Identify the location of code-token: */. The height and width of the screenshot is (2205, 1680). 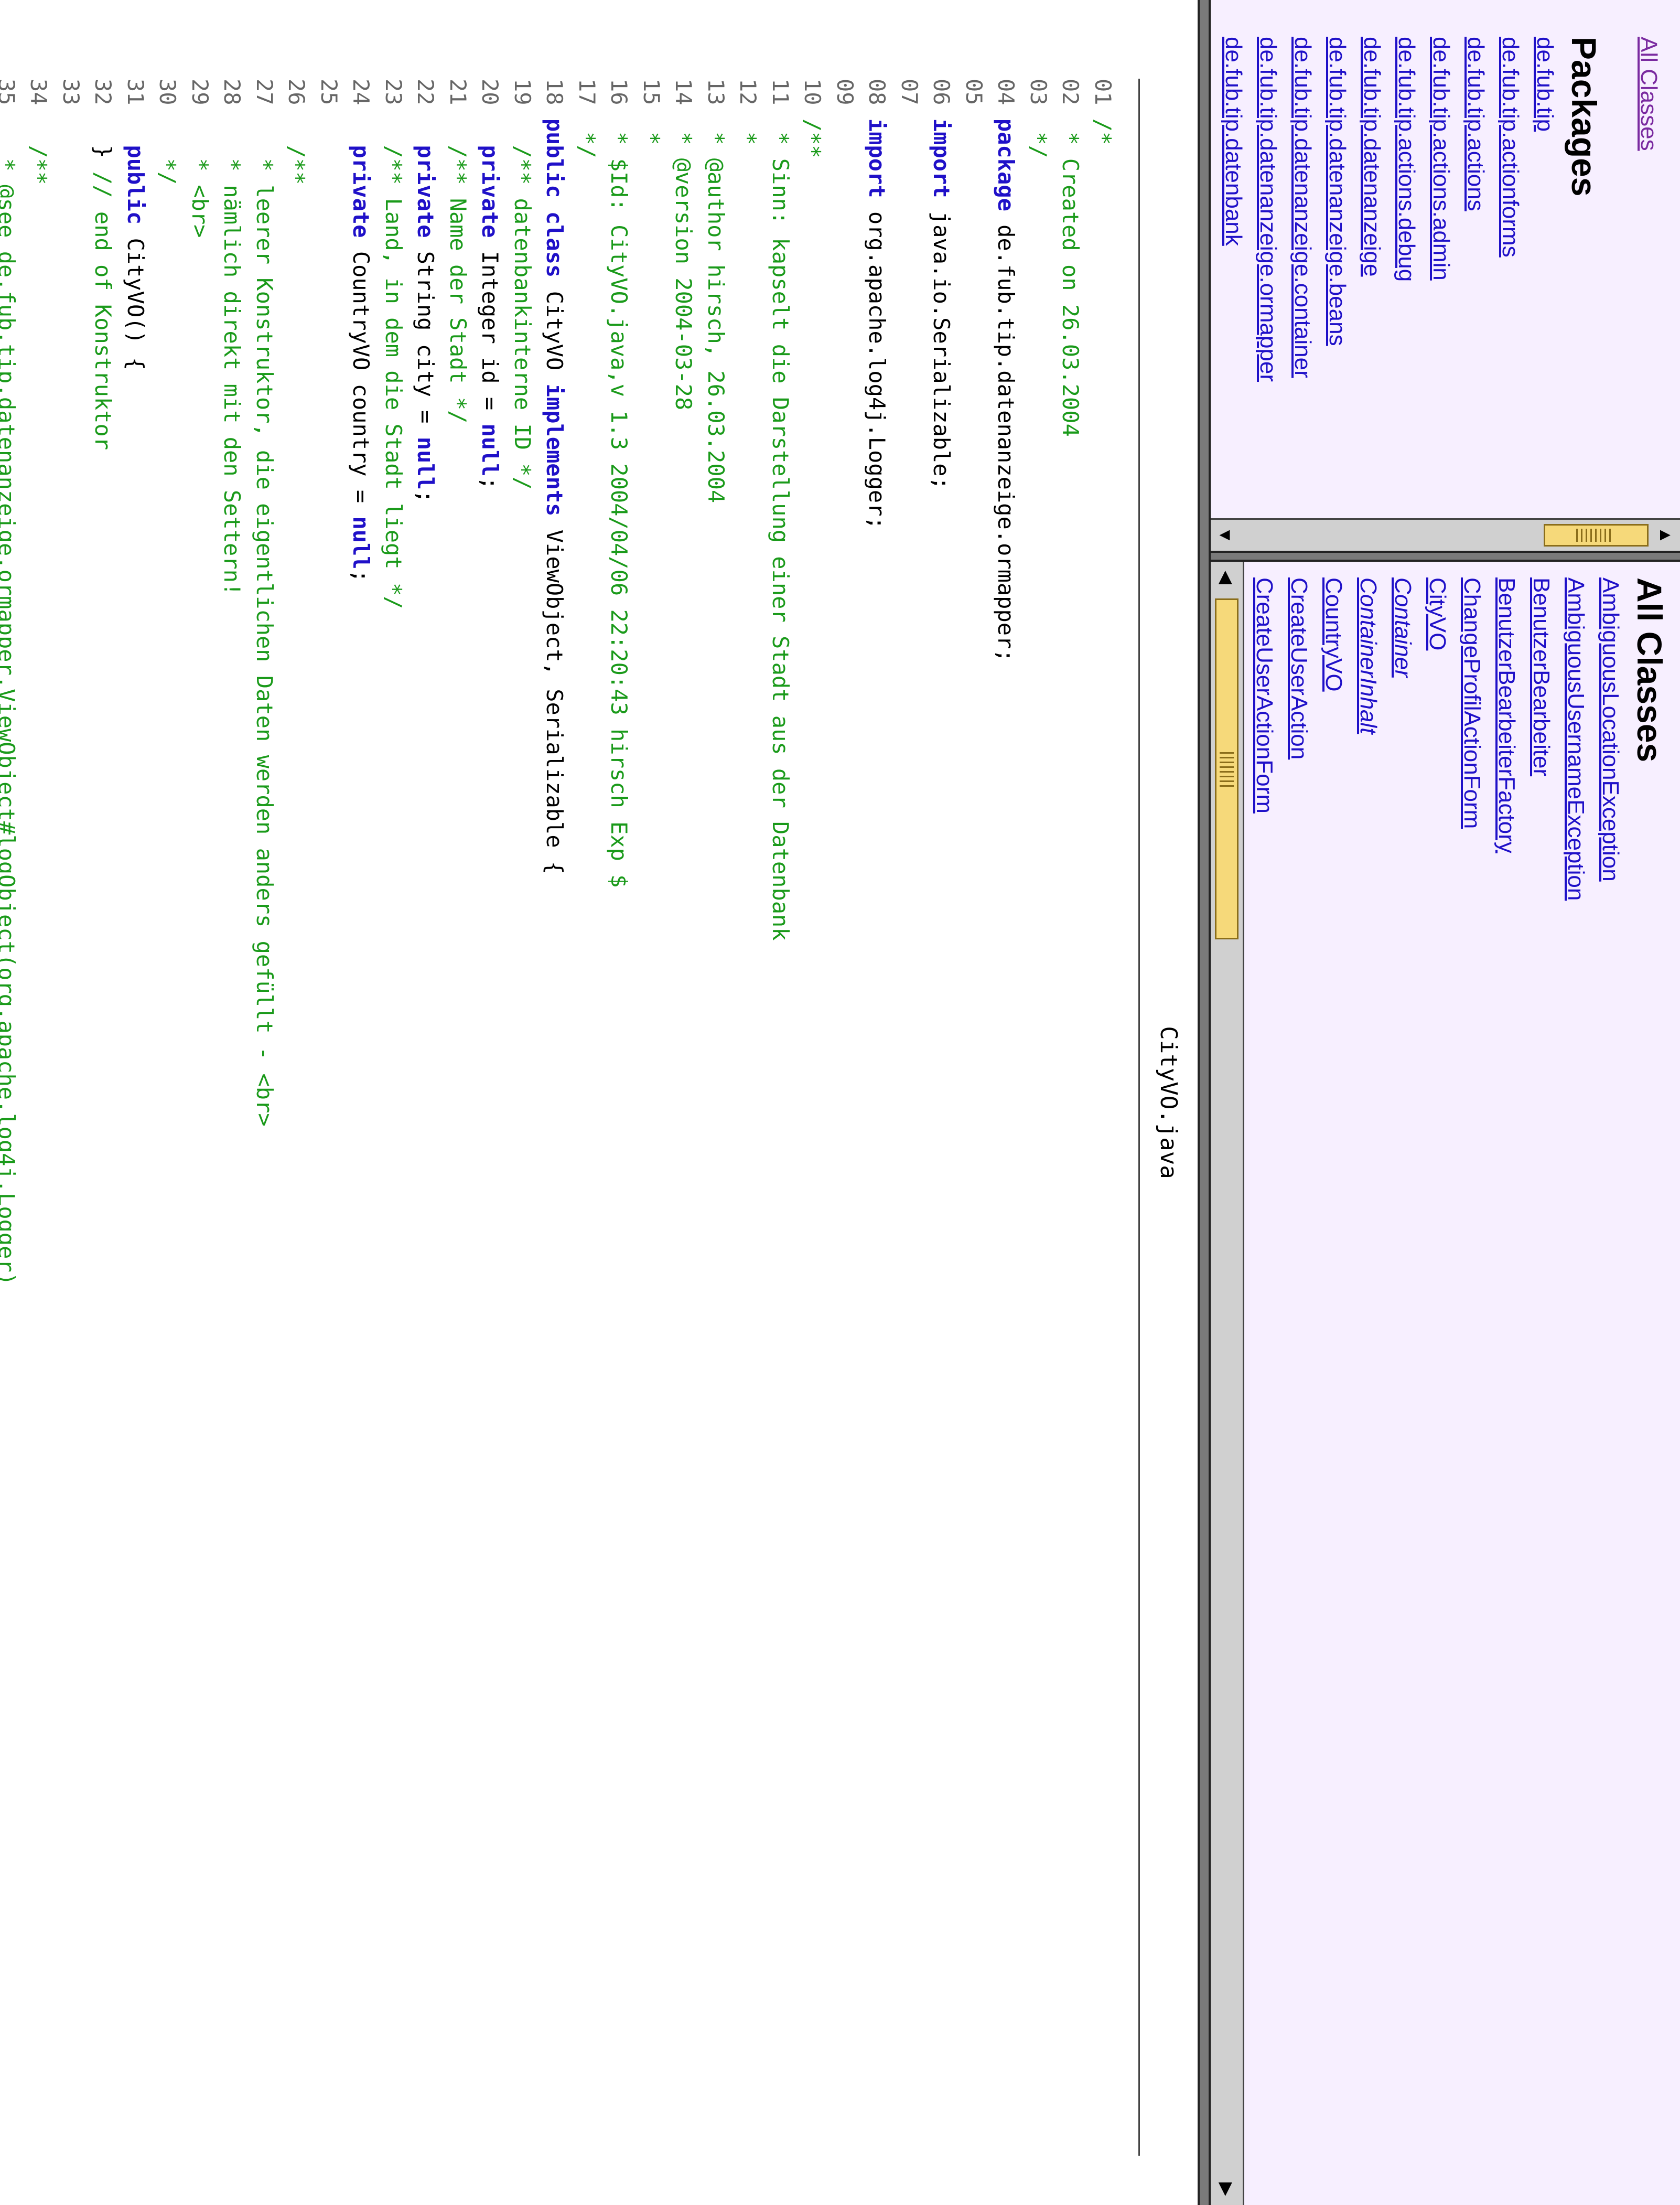
(168, 152).